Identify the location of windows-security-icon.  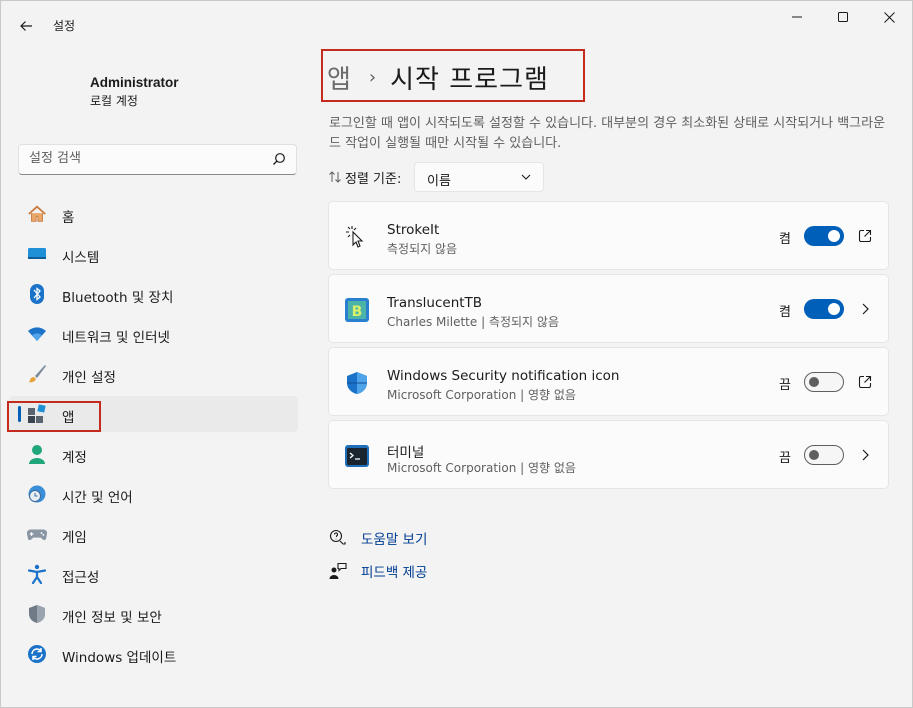
(357, 383).